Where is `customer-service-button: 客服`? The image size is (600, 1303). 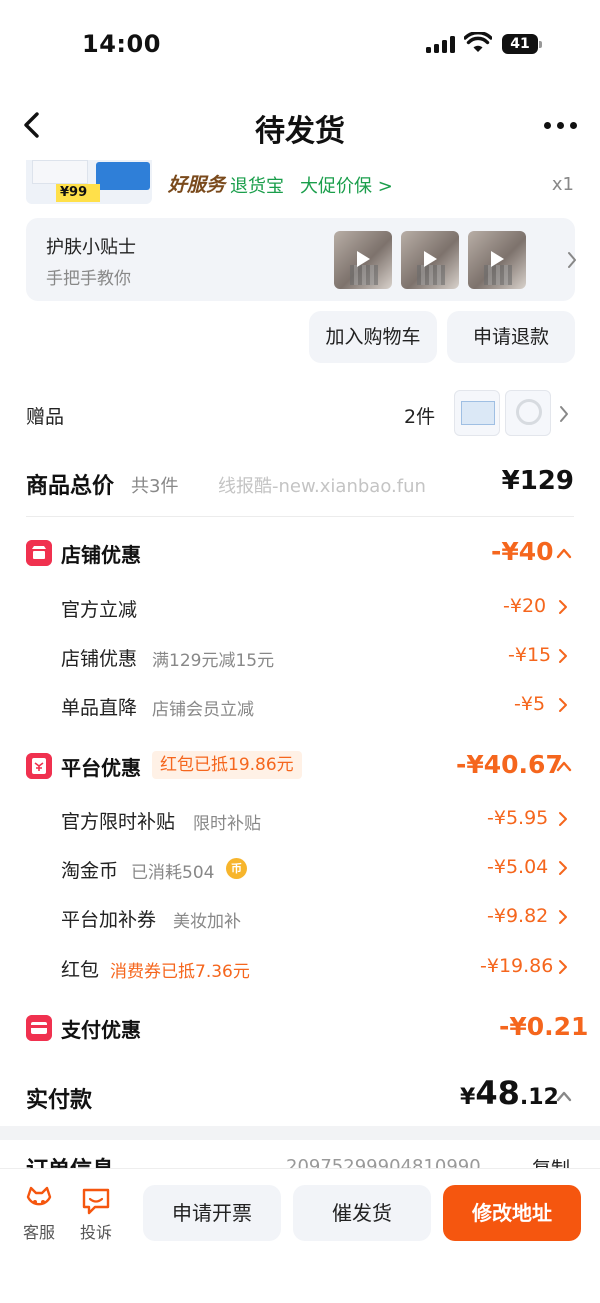 customer-service-button: 客服 is located at coordinates (39, 1216).